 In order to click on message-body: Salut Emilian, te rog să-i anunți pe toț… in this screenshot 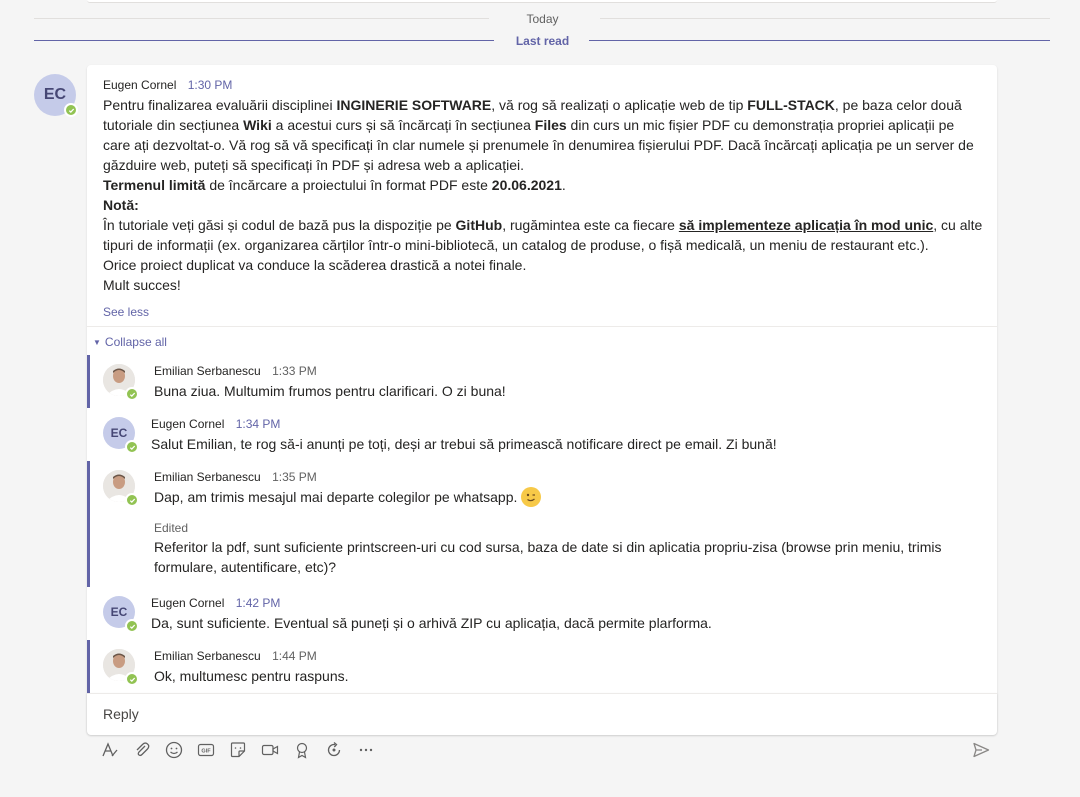, I will do `click(464, 444)`.